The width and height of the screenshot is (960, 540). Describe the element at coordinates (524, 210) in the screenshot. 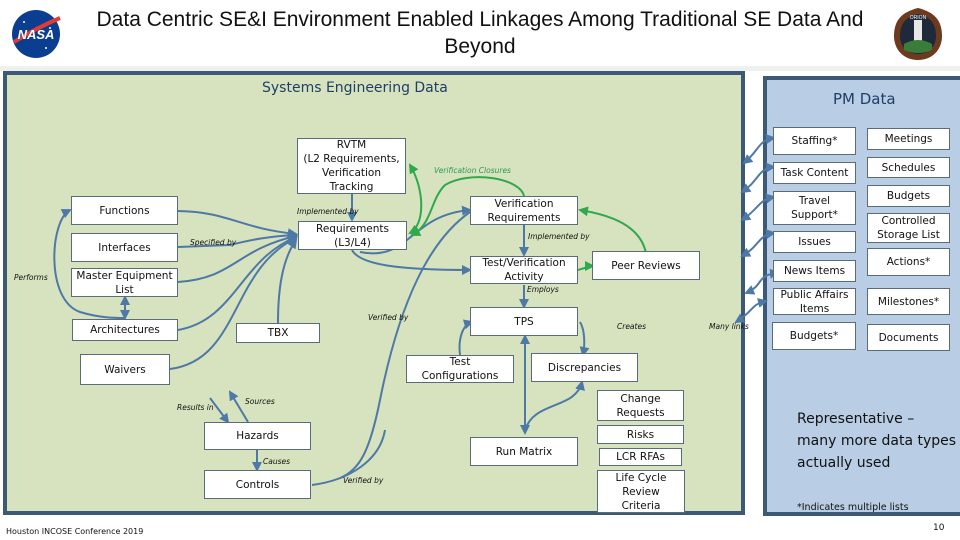

I see `node-verification-requirements: Verification Requirements` at that location.